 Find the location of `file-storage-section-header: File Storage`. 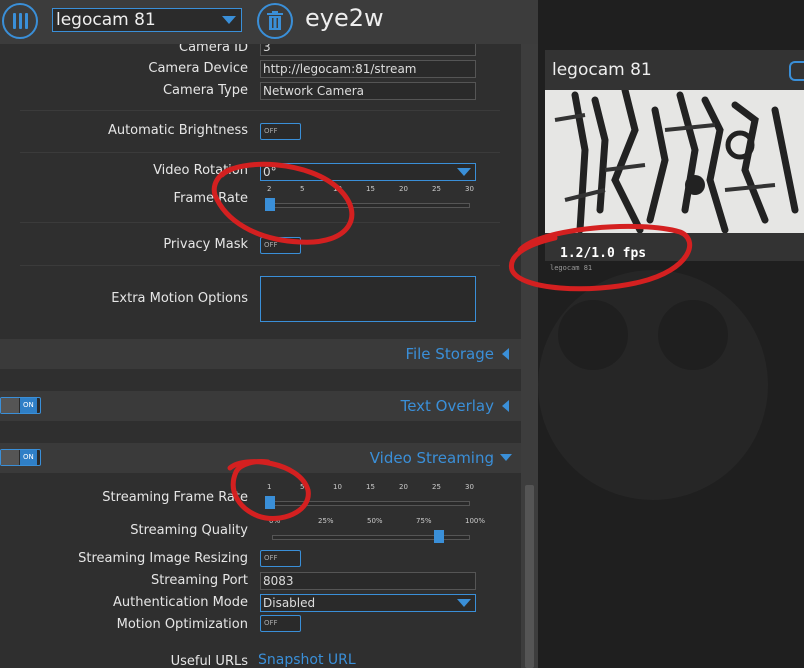

file-storage-section-header: File Storage is located at coordinates (260, 354).